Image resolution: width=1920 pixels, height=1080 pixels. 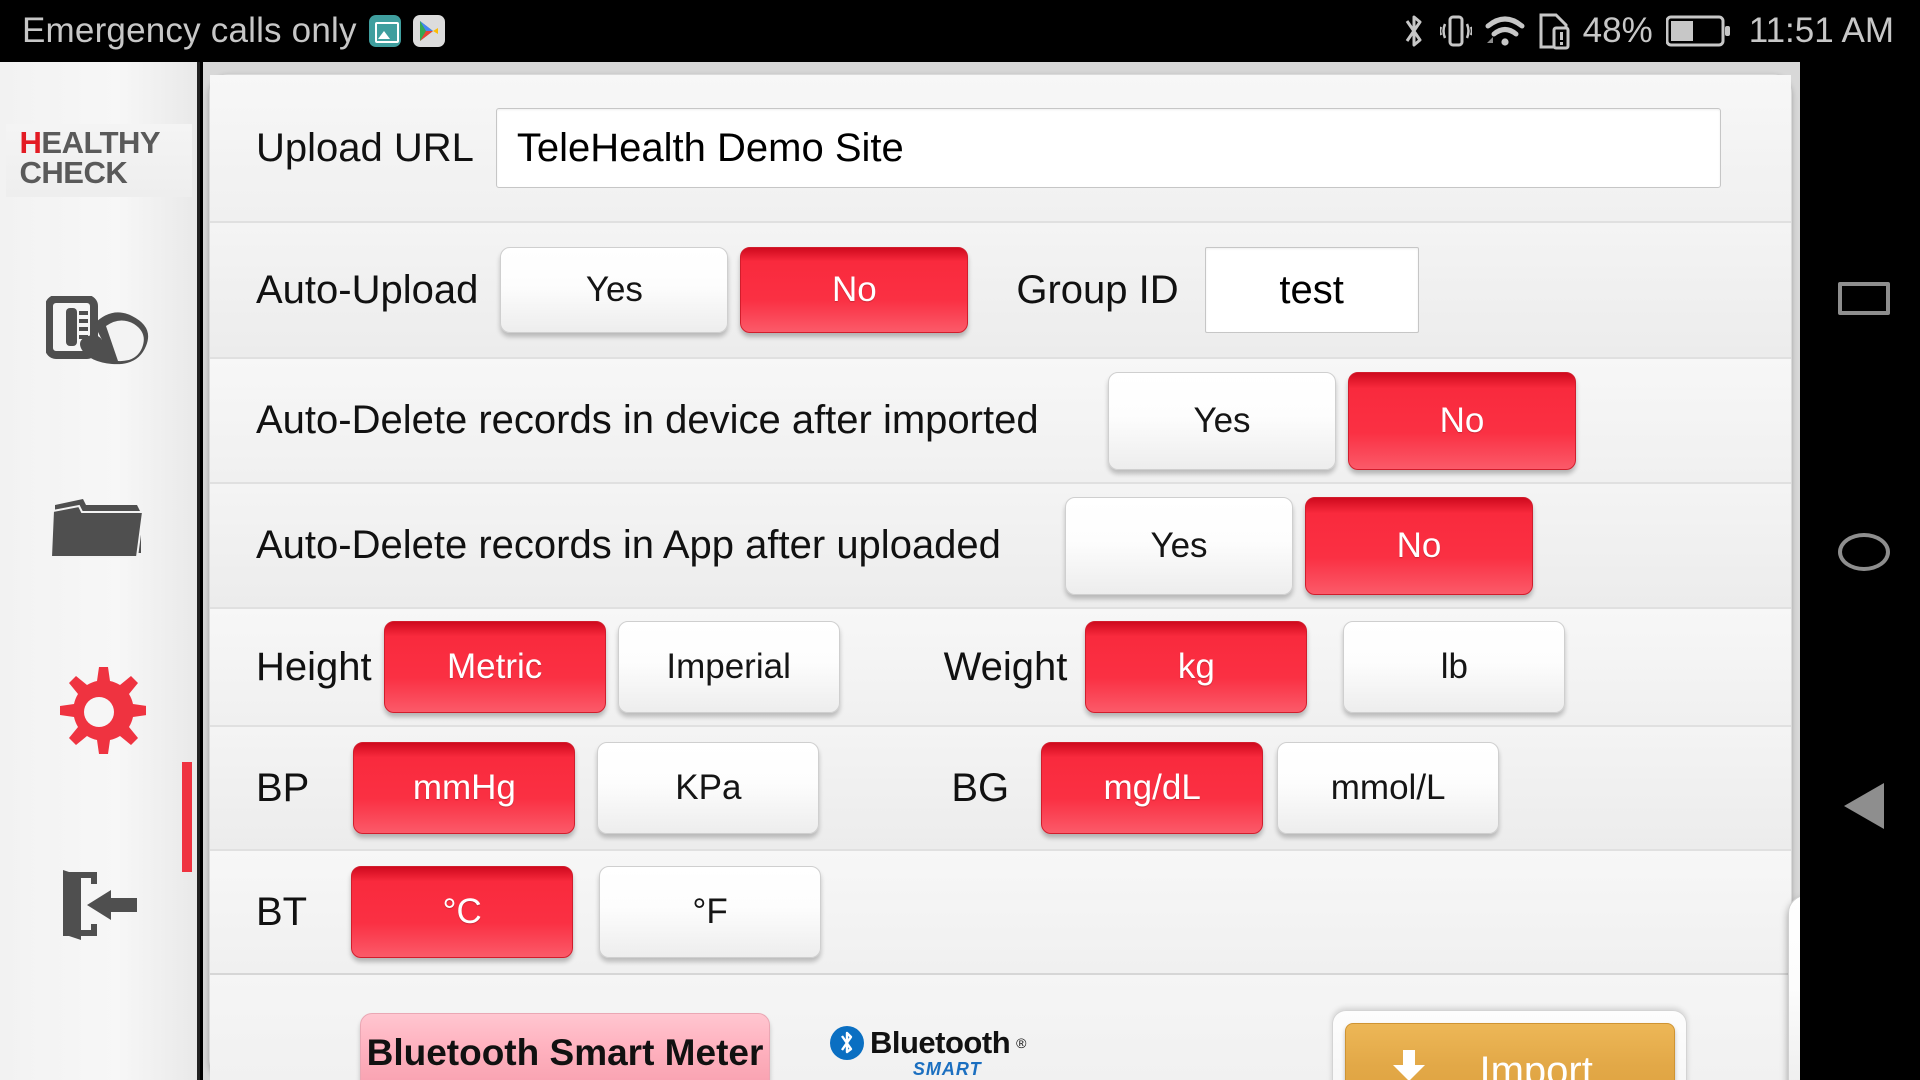 I want to click on sidebar-item-records, so click(x=99, y=529).